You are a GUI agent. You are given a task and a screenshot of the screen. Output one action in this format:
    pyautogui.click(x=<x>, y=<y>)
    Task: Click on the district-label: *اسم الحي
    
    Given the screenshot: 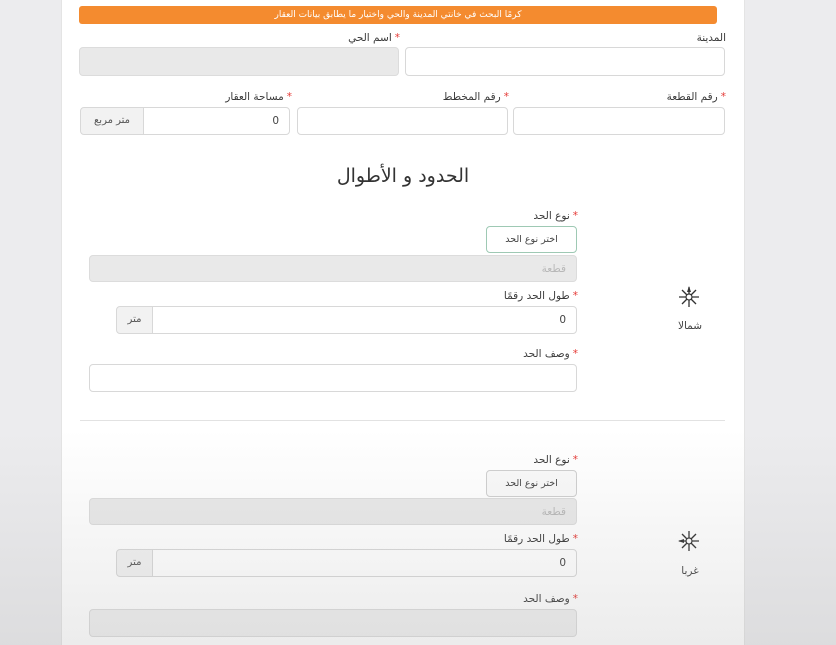 What is the action you would take?
    pyautogui.click(x=374, y=38)
    